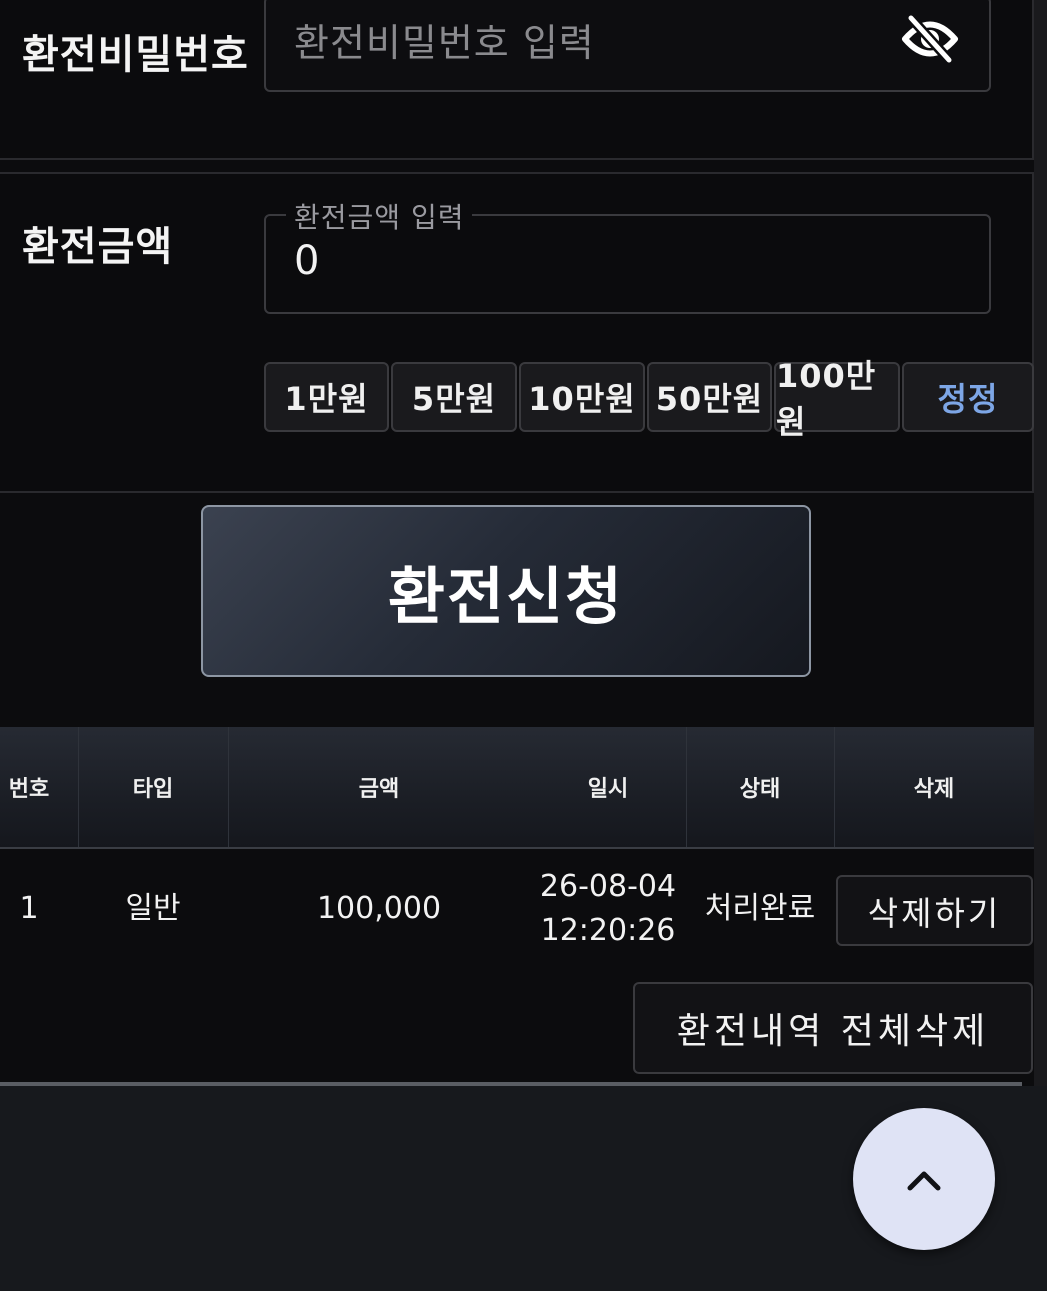 The width and height of the screenshot is (1047, 1291). What do you see at coordinates (444, 43) in the screenshot?
I see `password-placeholder: 환전비밀번호 입력` at bounding box center [444, 43].